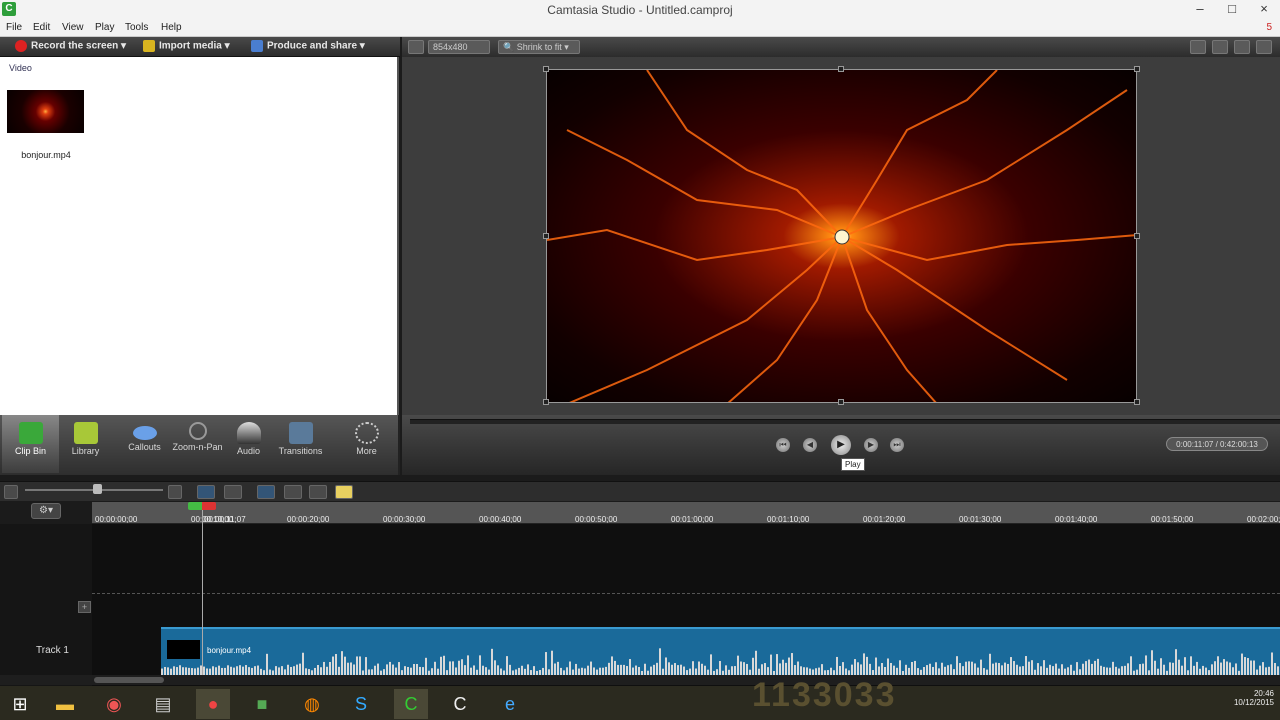 The image size is (1280, 720). I want to click on tab-transitions: Transitions, so click(300, 444).